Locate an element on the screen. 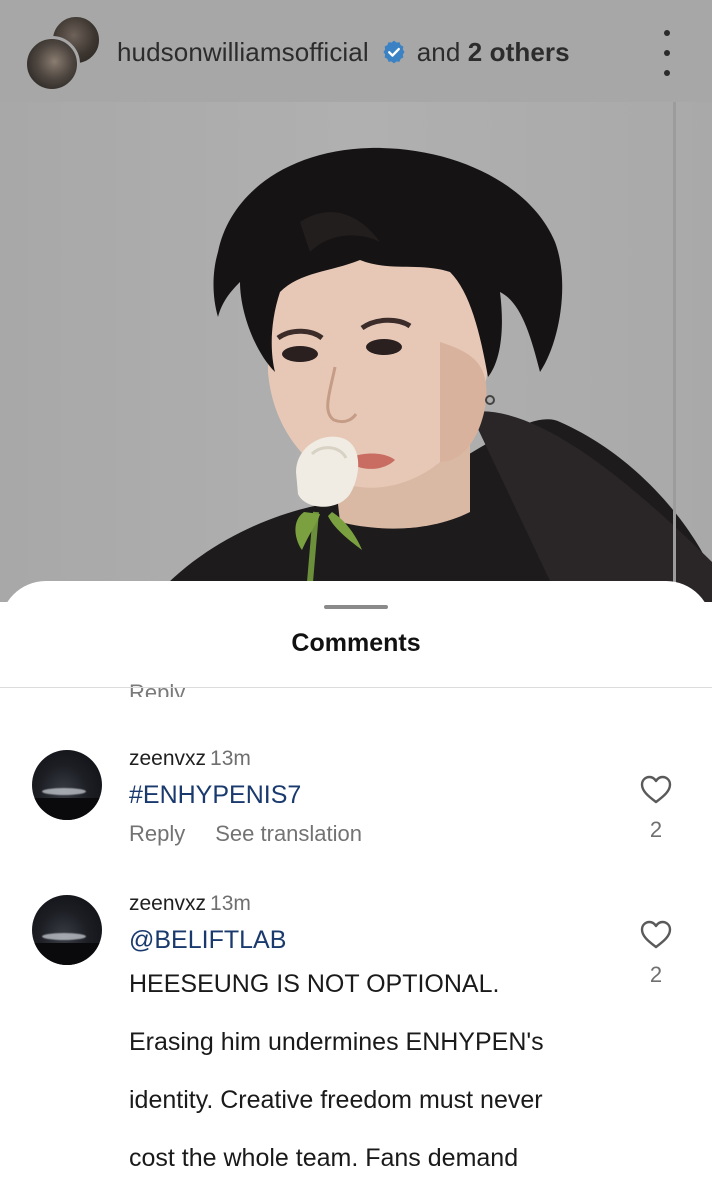 The image size is (712, 1199). and-others-link: and 2 others is located at coordinates (493, 52).